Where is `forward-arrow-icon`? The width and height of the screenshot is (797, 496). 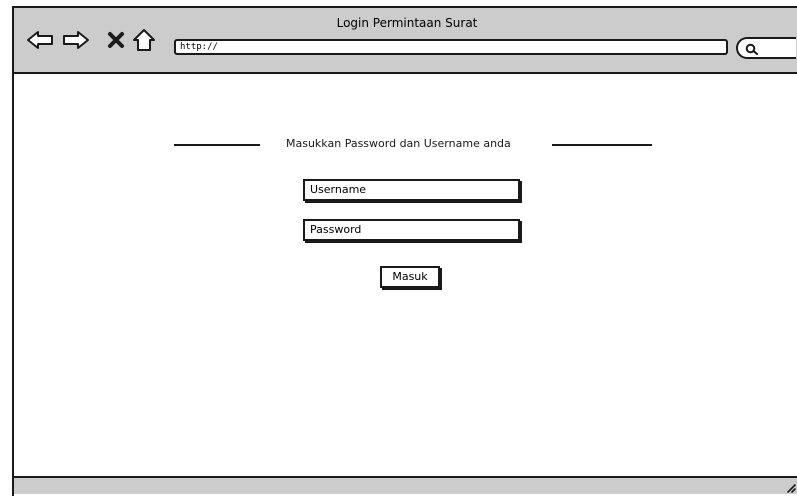
forward-arrow-icon is located at coordinates (76, 40).